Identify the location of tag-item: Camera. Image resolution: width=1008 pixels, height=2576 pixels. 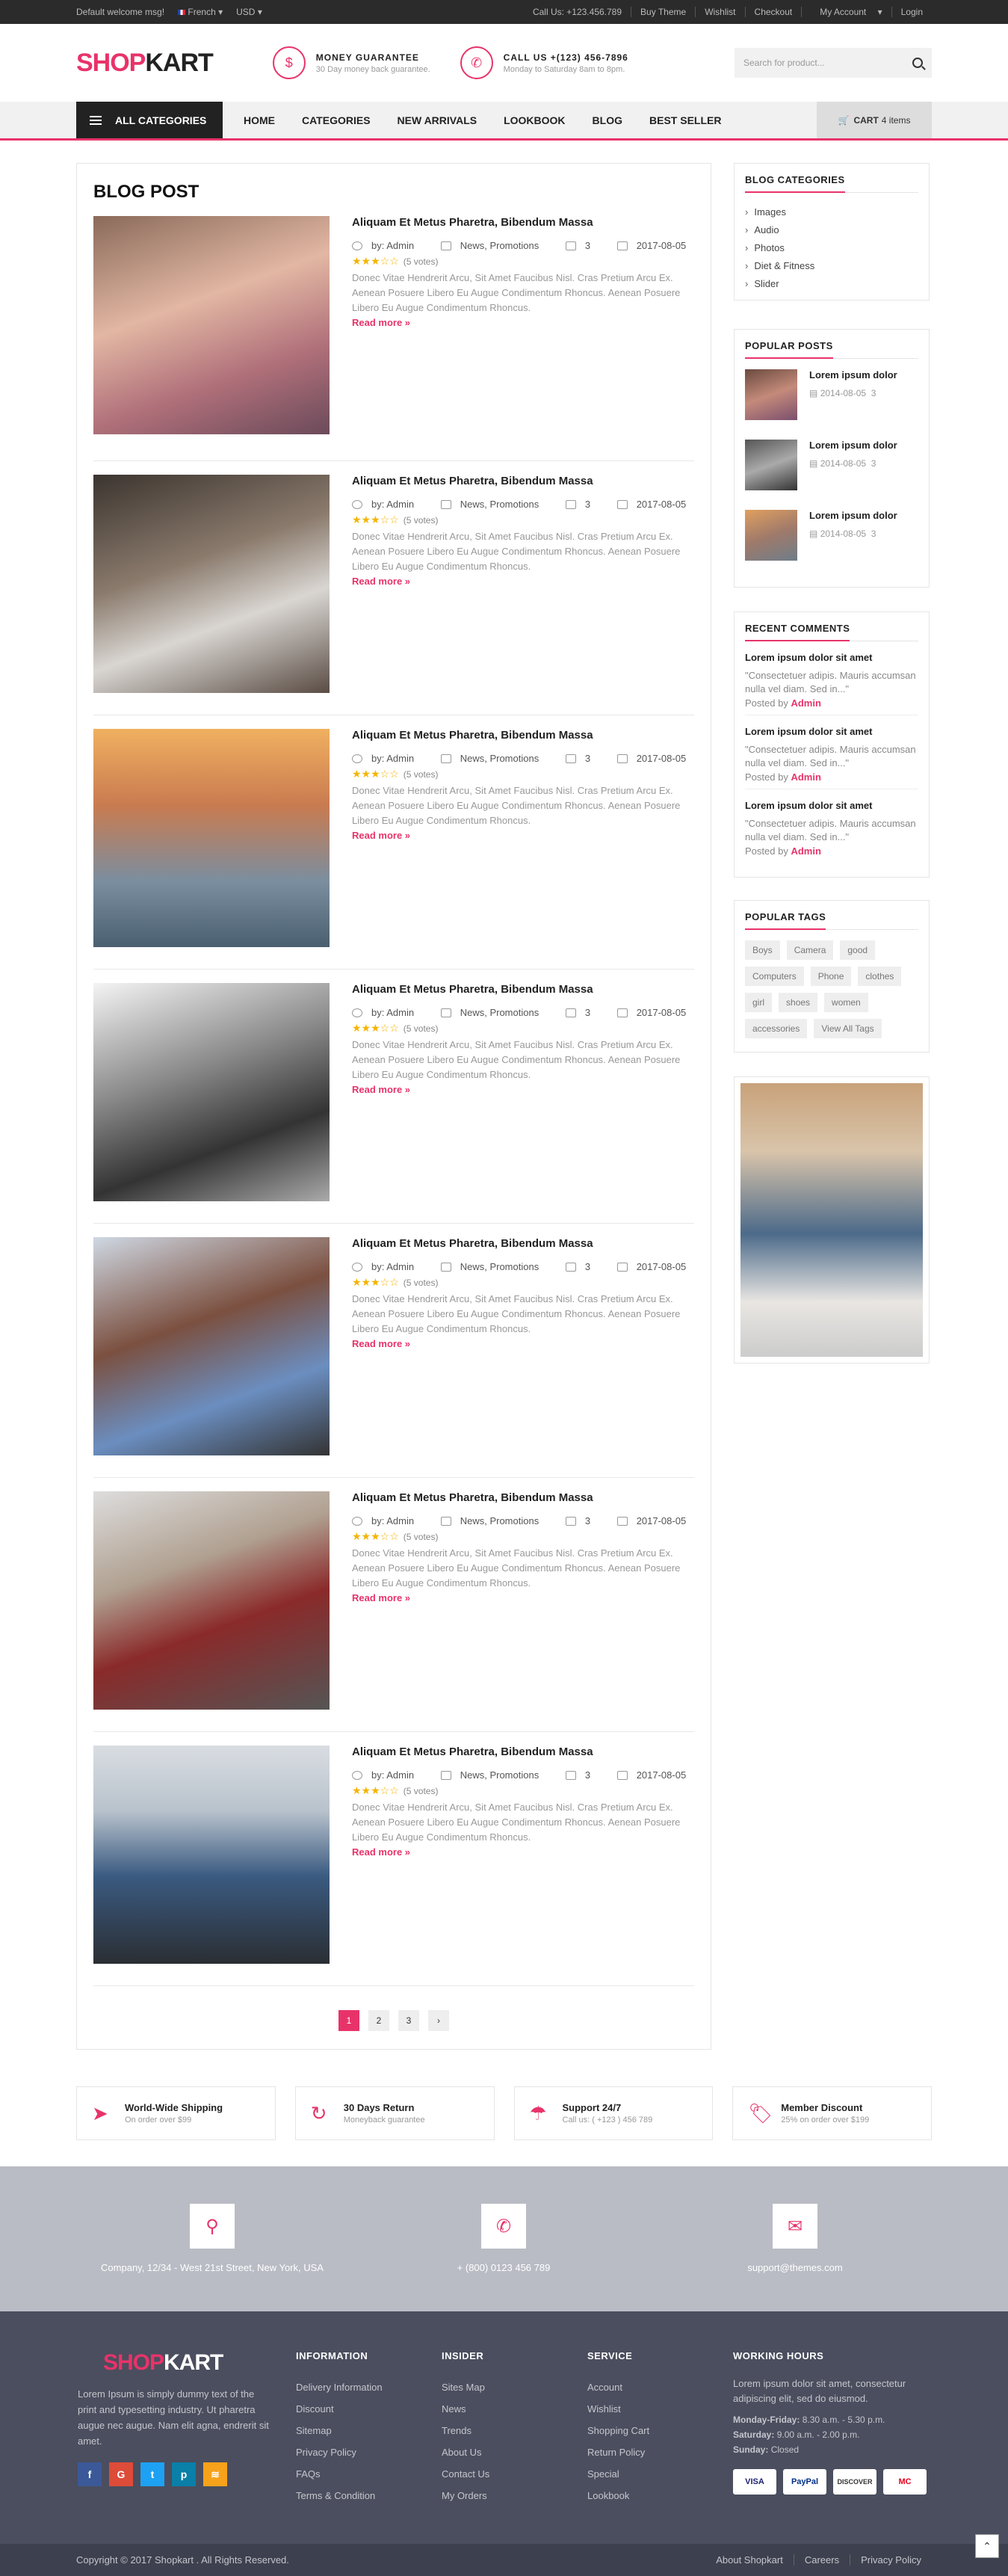
(810, 950).